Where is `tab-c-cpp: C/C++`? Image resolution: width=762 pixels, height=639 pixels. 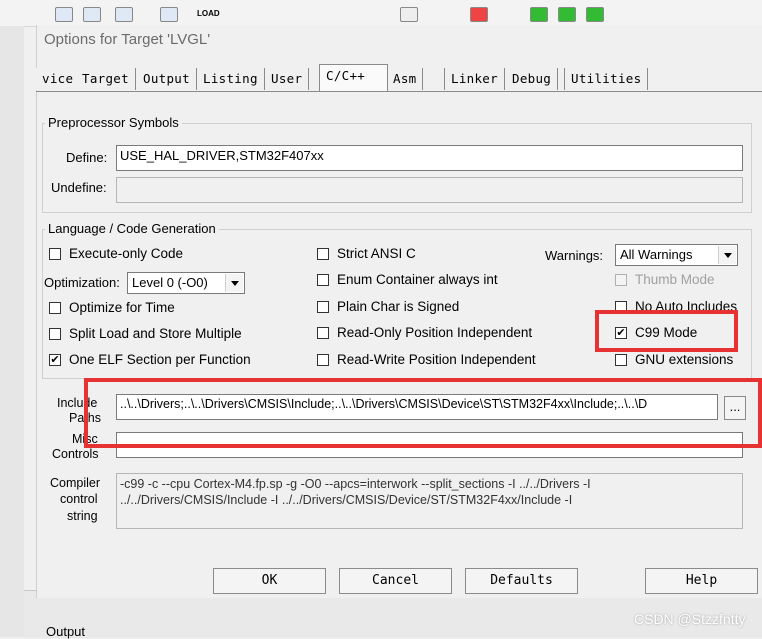
tab-c-cpp: C/C++ is located at coordinates (353, 77).